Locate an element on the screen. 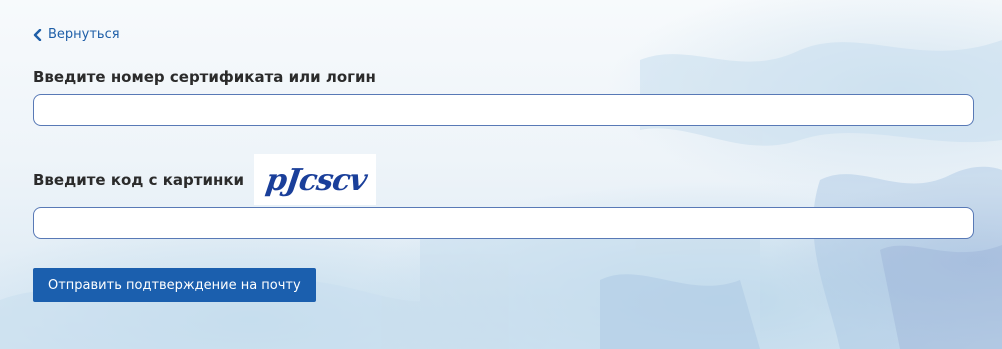 The image size is (1002, 349). back-link-label: Вернуться is located at coordinates (84, 34).